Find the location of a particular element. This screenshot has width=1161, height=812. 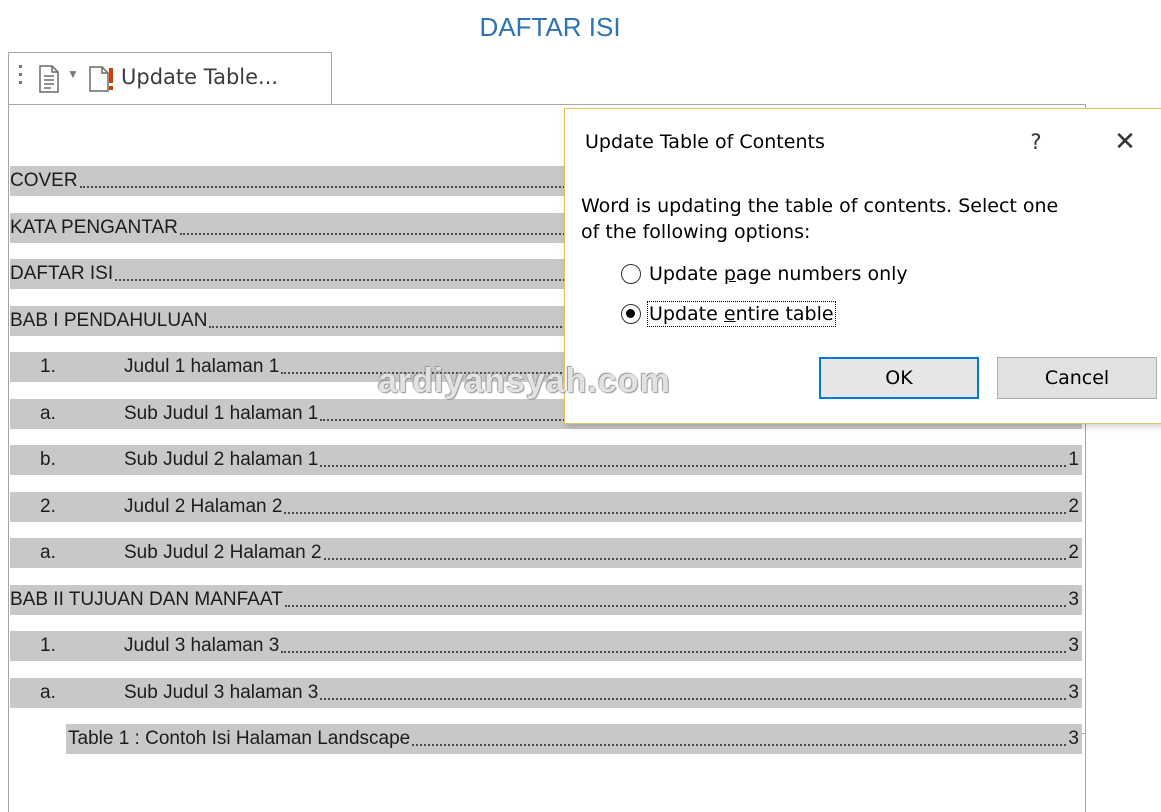

option-label-accesskey: p is located at coordinates (729, 274).